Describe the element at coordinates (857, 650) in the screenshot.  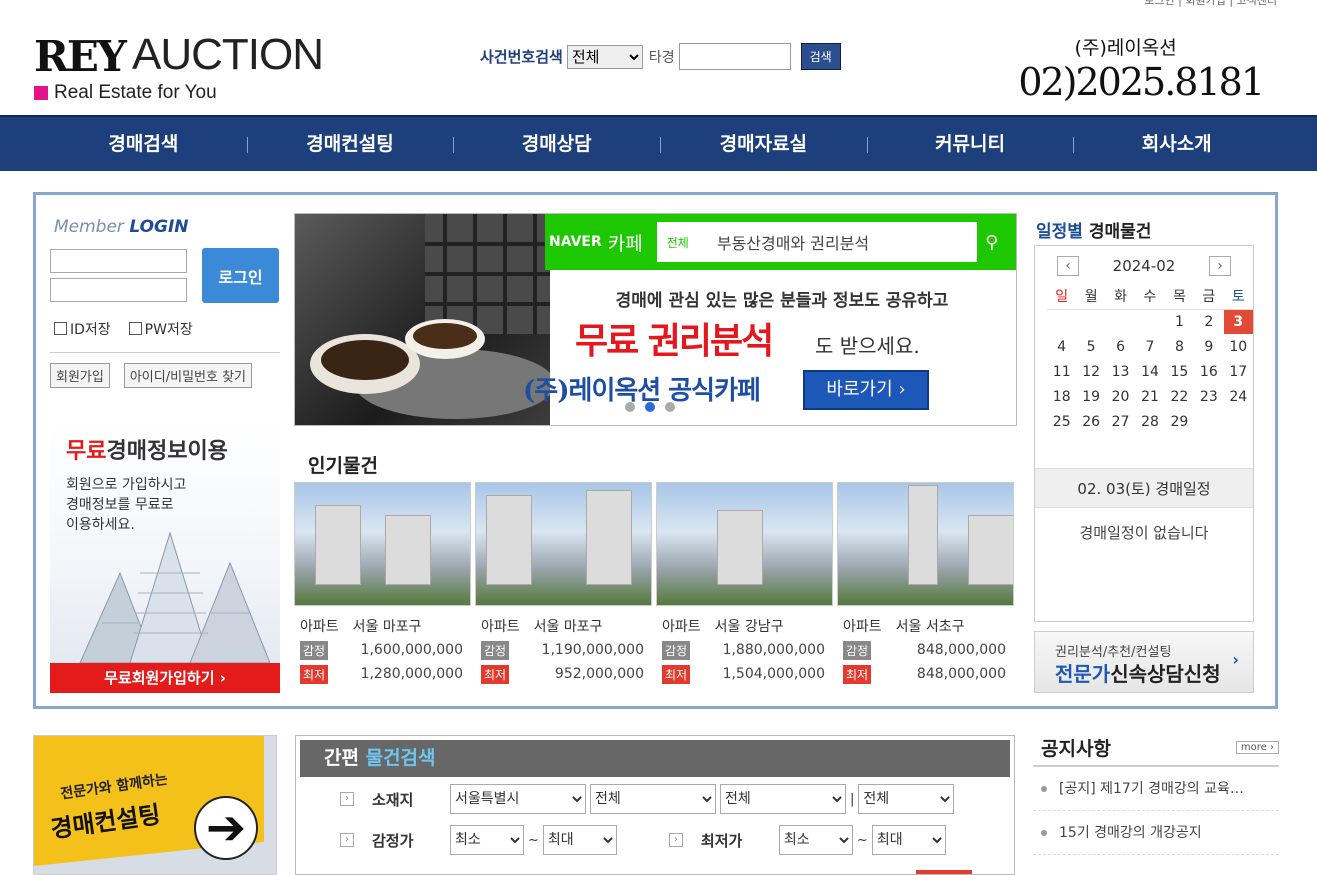
I see `appraisal-badge: 감정` at that location.